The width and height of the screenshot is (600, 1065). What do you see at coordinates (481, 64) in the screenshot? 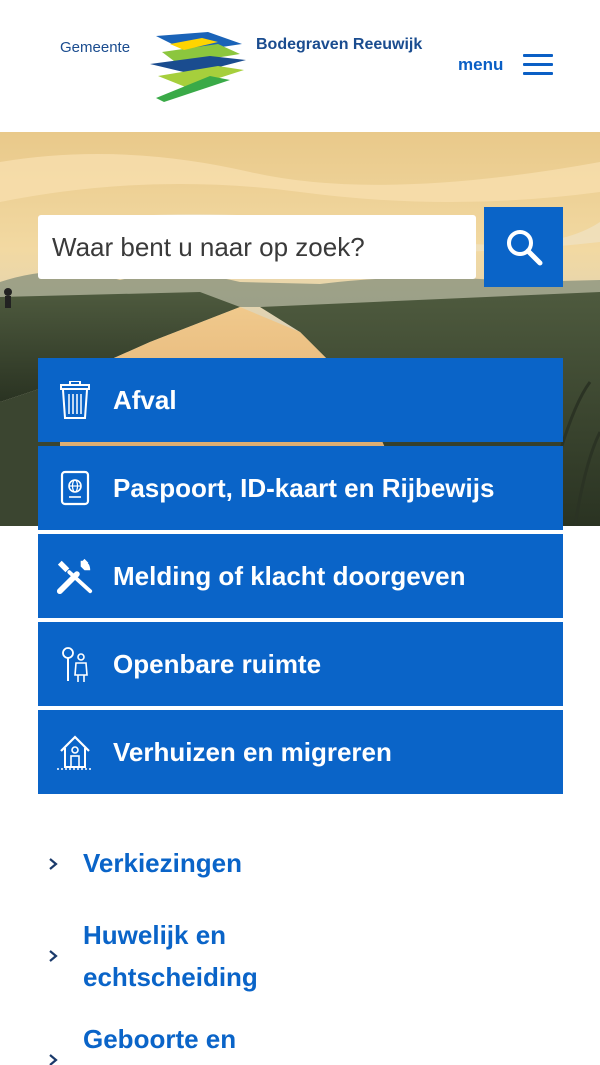
I see `menu-label: menu` at bounding box center [481, 64].